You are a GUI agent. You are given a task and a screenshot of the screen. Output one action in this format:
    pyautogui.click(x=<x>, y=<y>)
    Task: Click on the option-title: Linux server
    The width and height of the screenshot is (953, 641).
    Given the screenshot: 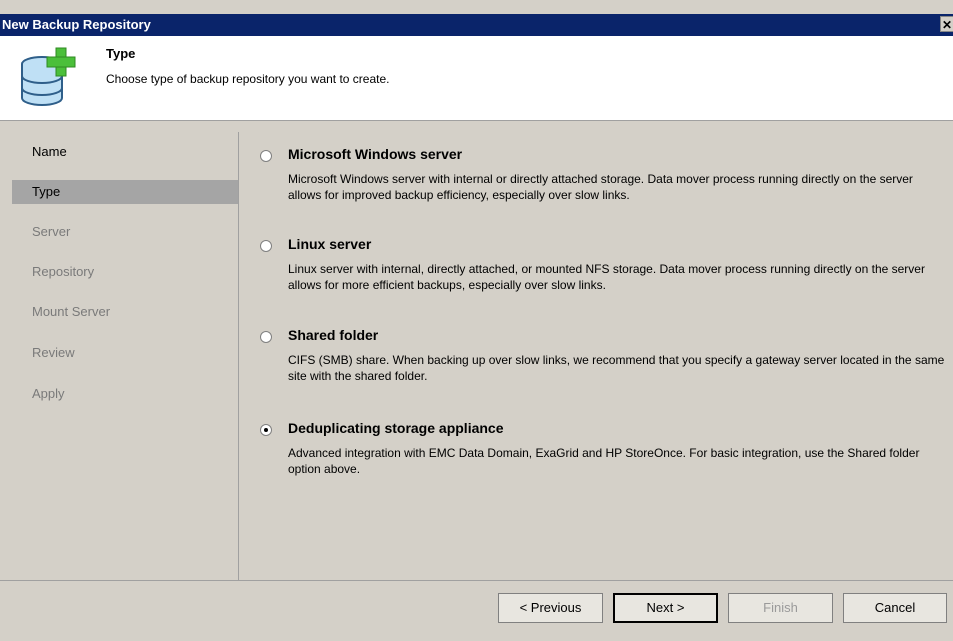 What is the action you would take?
    pyautogui.click(x=329, y=244)
    